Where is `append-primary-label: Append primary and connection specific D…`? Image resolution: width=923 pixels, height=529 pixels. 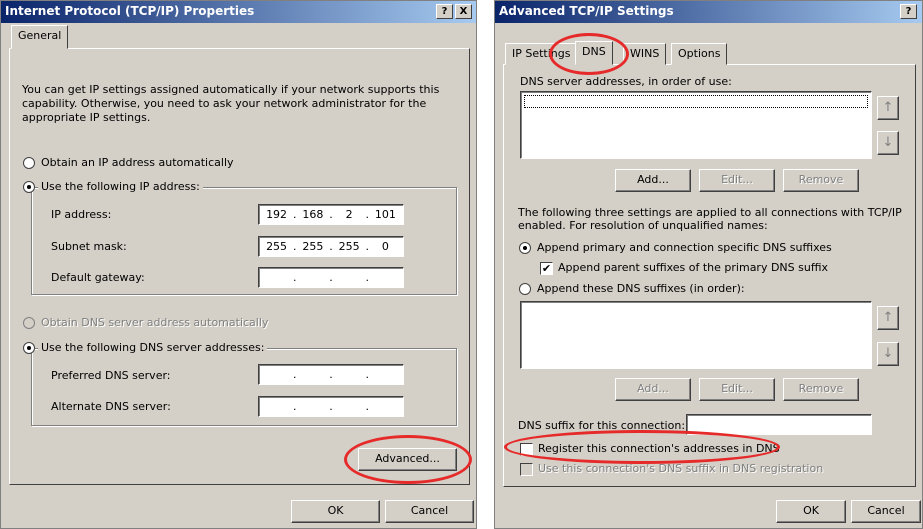
append-primary-label: Append primary and connection specific D… is located at coordinates (684, 247).